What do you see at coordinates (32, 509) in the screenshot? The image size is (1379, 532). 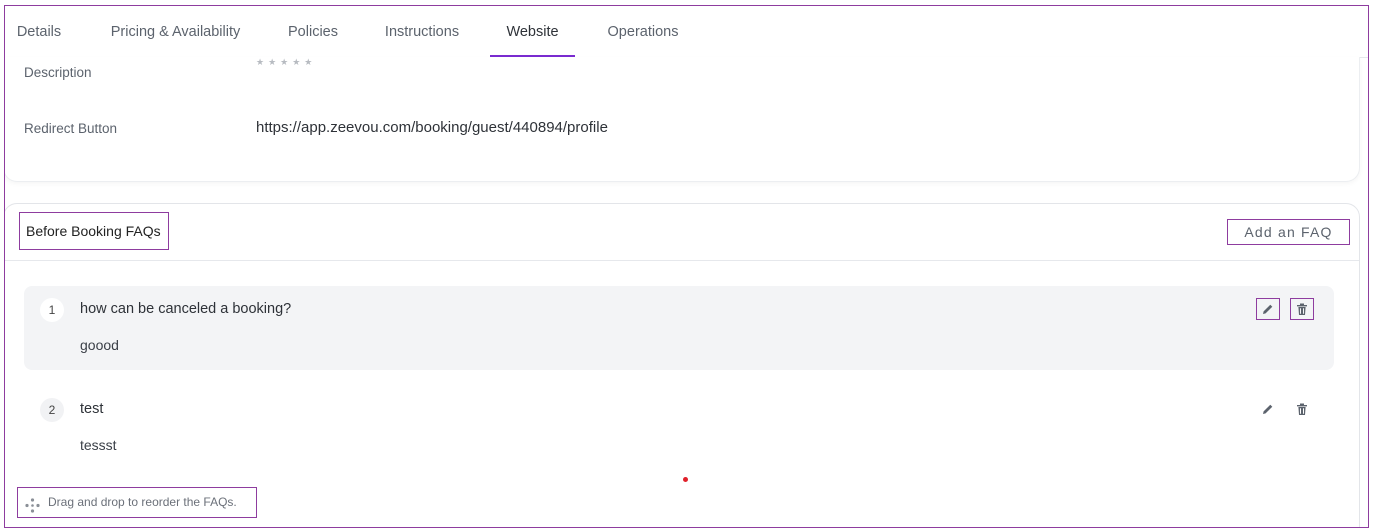 I see `move-icon` at bounding box center [32, 509].